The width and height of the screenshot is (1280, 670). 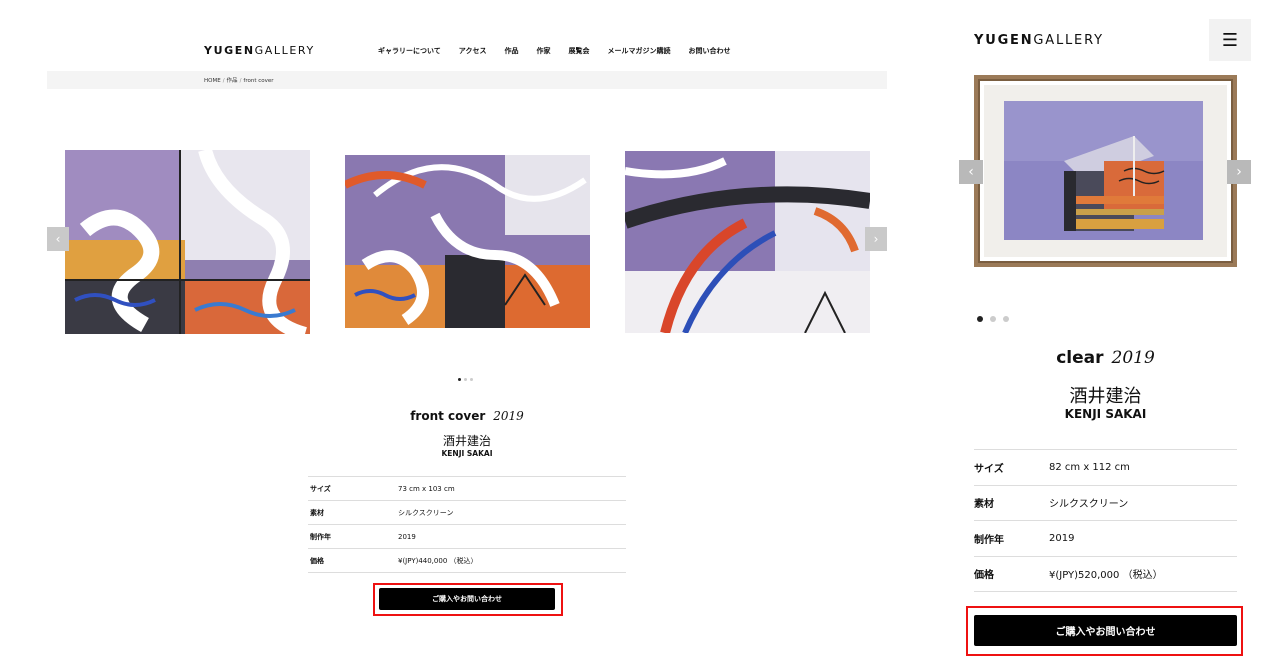 I want to click on artwork-title: front cover 2019, so click(x=467, y=416).